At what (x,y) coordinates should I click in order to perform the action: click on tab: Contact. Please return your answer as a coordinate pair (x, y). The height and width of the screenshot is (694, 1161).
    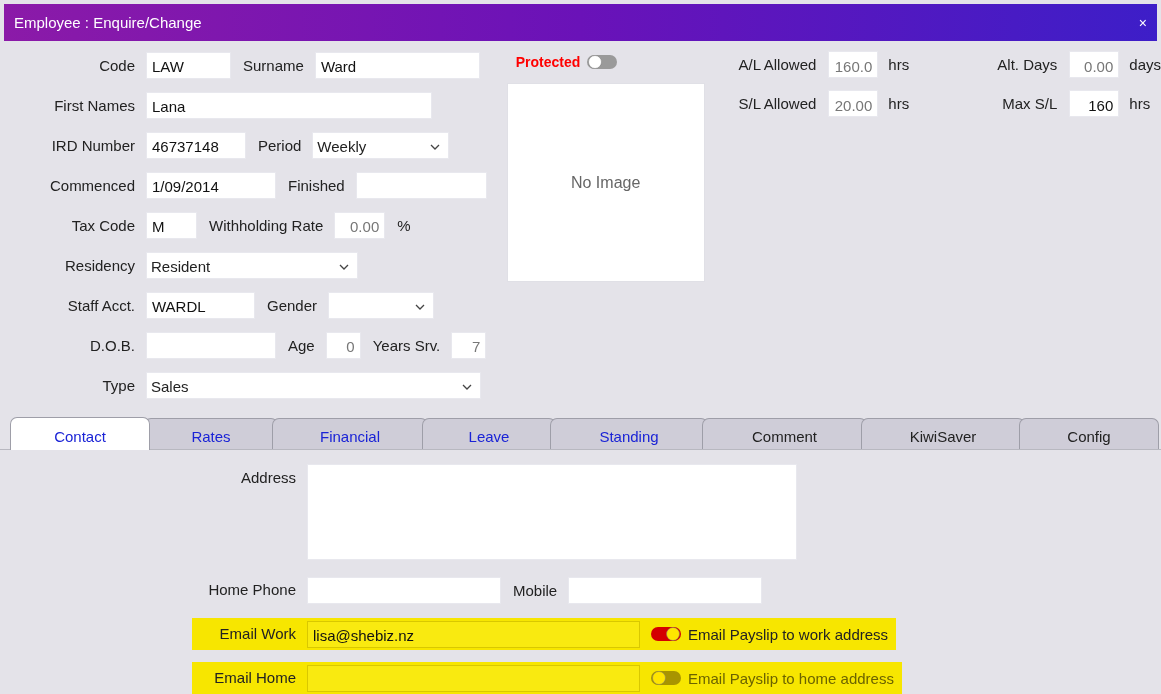
    Looking at the image, I should click on (80, 433).